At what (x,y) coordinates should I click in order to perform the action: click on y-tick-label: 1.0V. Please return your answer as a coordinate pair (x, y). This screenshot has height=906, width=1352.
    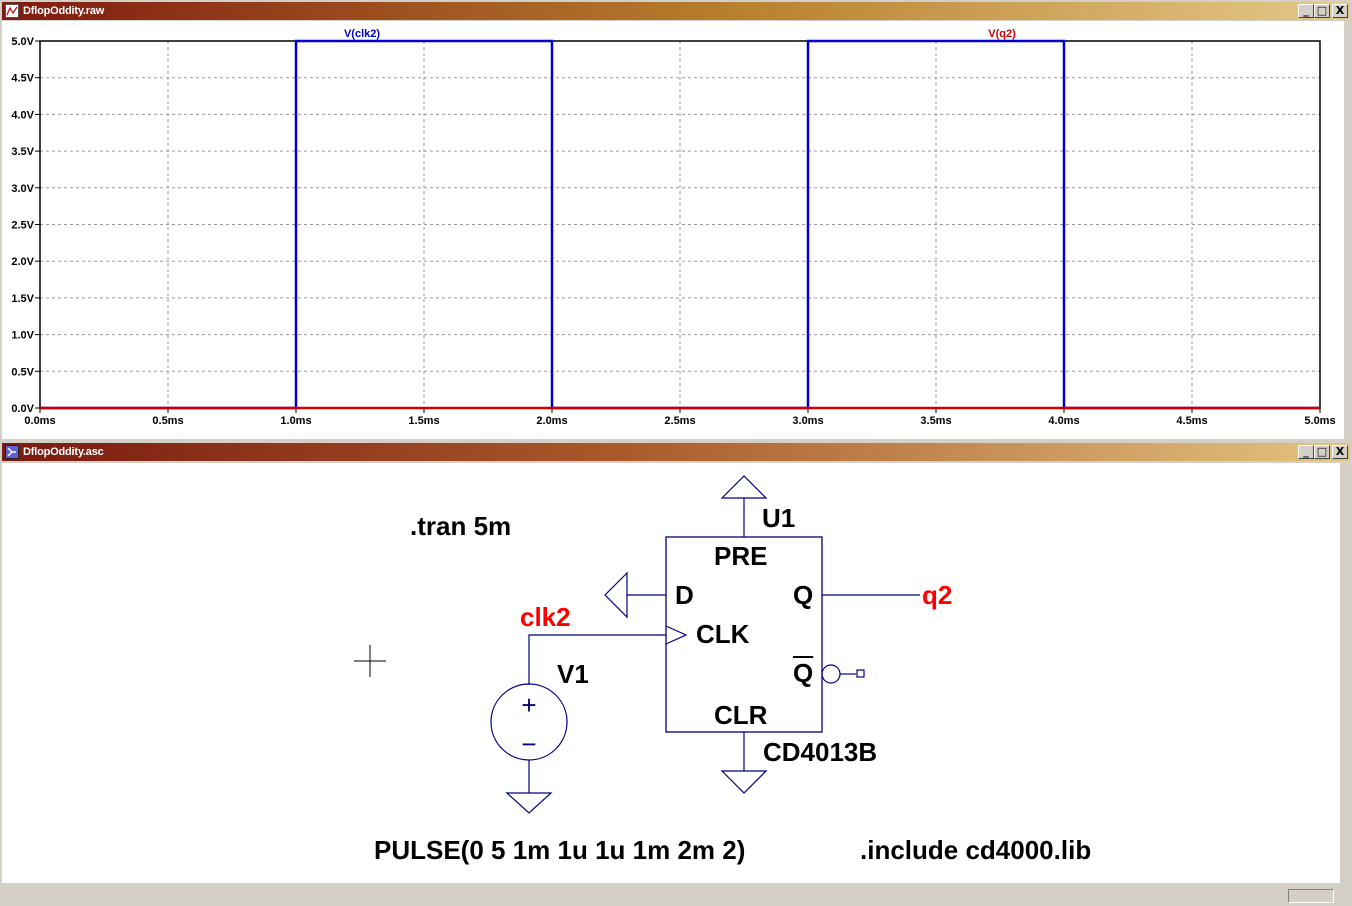
    Looking at the image, I should click on (22, 336).